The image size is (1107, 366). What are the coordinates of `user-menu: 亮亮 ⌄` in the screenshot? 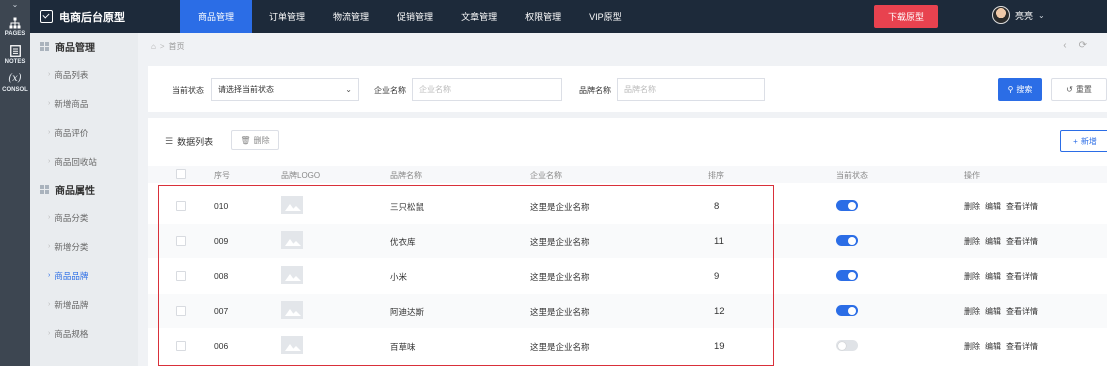 It's located at (1018, 15).